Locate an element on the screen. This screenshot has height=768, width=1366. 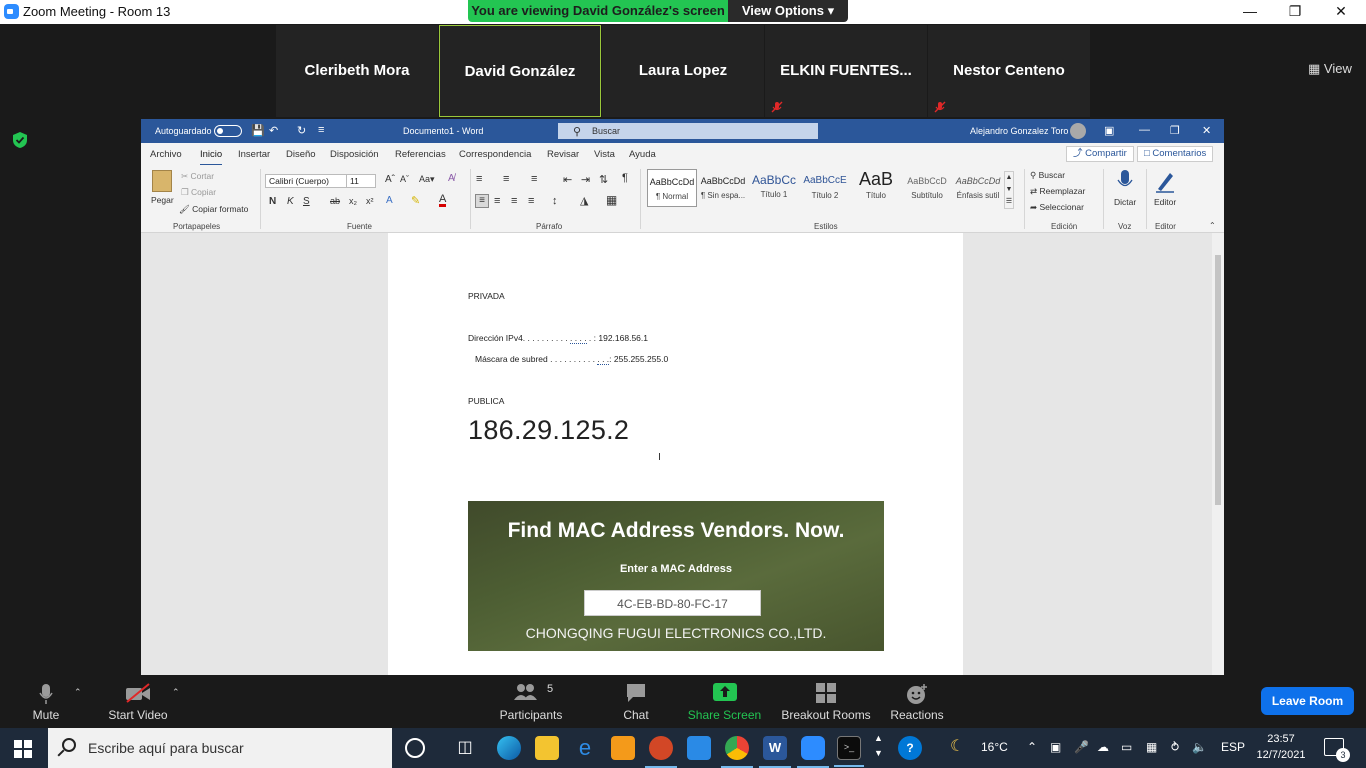
participant-tile: Nestor Centeno is located at coordinates (1009, 71).